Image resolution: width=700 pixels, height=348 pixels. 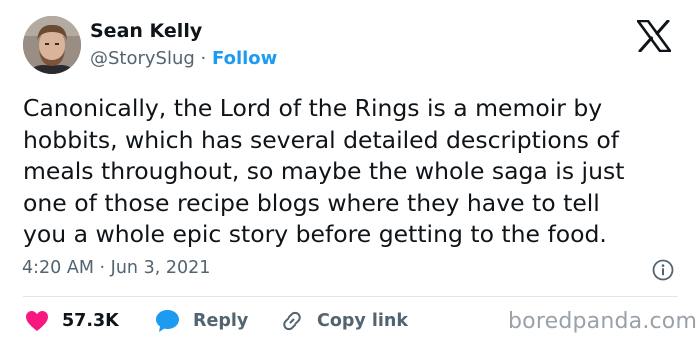 I want to click on copy-link-button: Copy link, so click(x=344, y=321).